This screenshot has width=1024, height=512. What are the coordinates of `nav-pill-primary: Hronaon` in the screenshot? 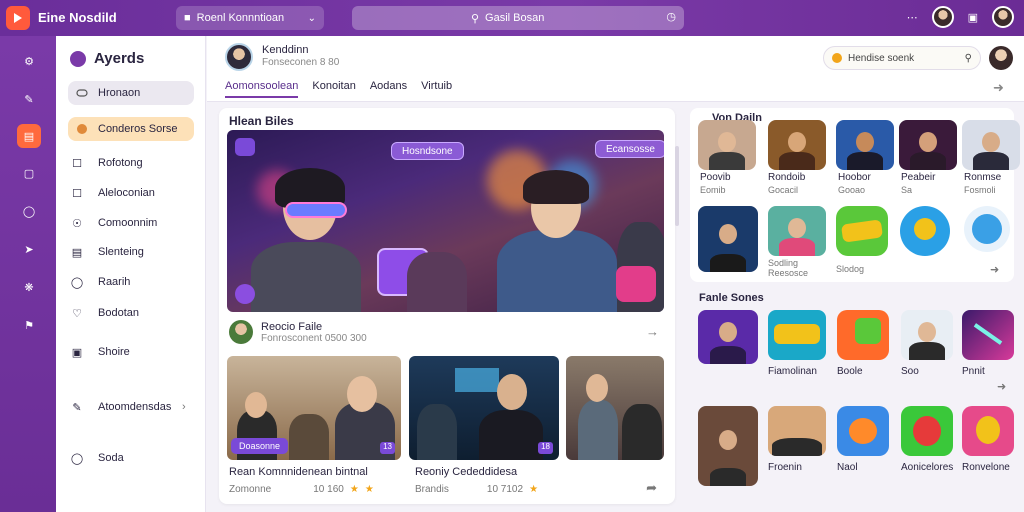 It's located at (131, 93).